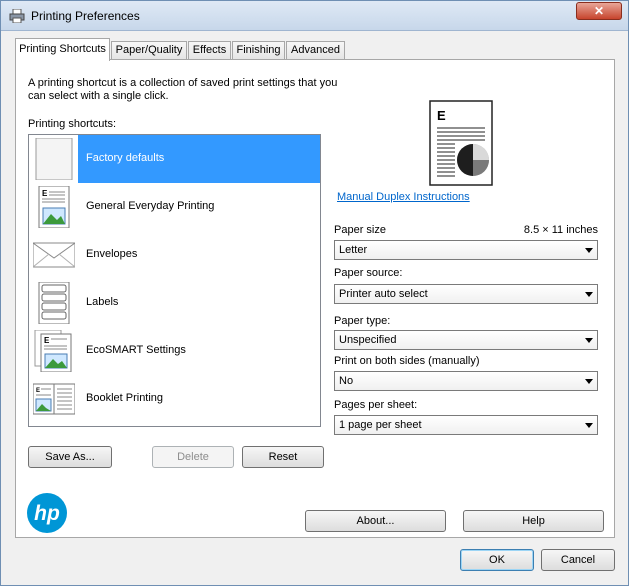 The height and width of the screenshot is (586, 629). What do you see at coordinates (346, 381) in the screenshot?
I see `print-both-sides-value: No` at bounding box center [346, 381].